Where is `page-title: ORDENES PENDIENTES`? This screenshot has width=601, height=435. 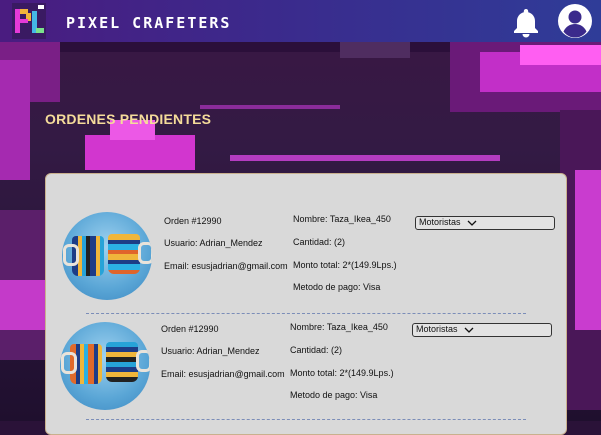
page-title: ORDENES PENDIENTES is located at coordinates (128, 119).